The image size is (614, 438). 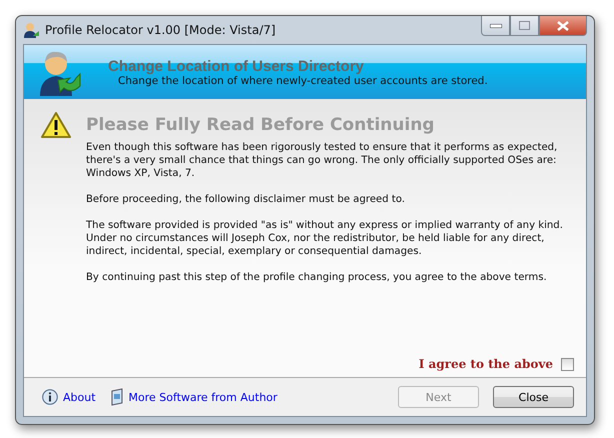 I want to click on minimize-icon, so click(x=496, y=26).